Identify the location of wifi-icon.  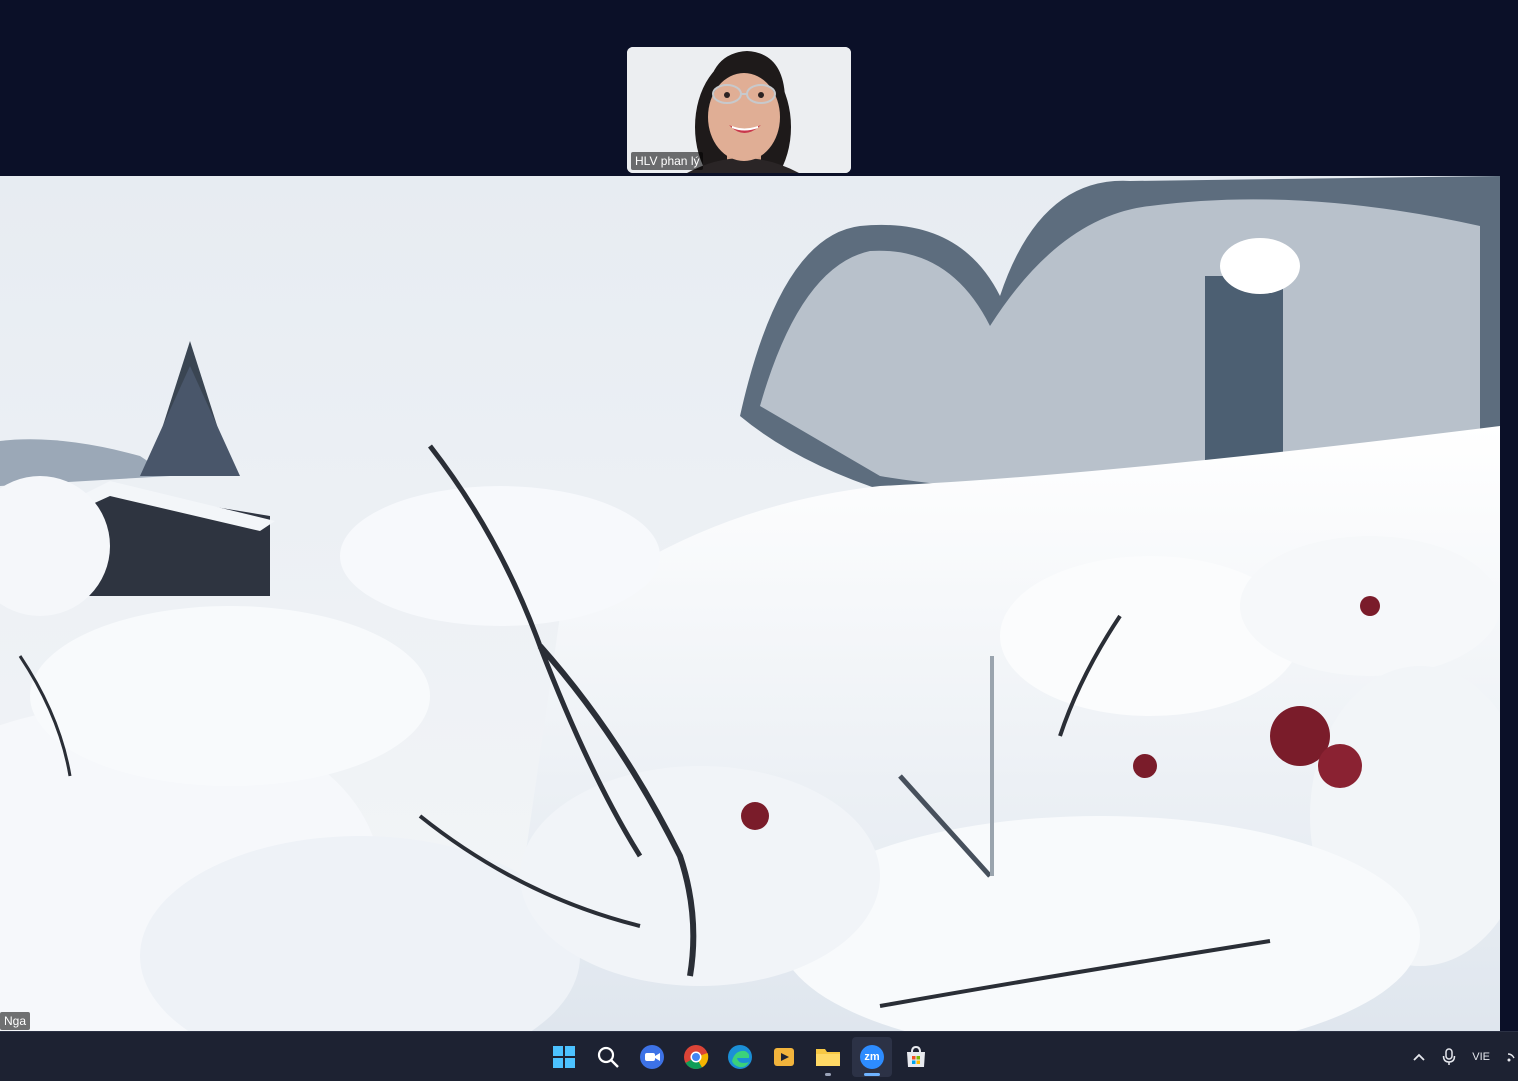
(1511, 1056).